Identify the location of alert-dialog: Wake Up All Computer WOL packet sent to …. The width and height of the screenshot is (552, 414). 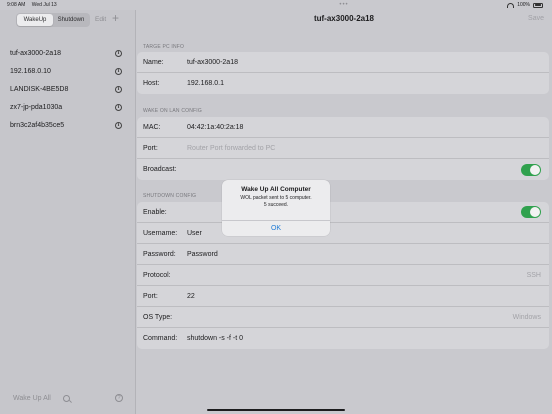
(276, 208).